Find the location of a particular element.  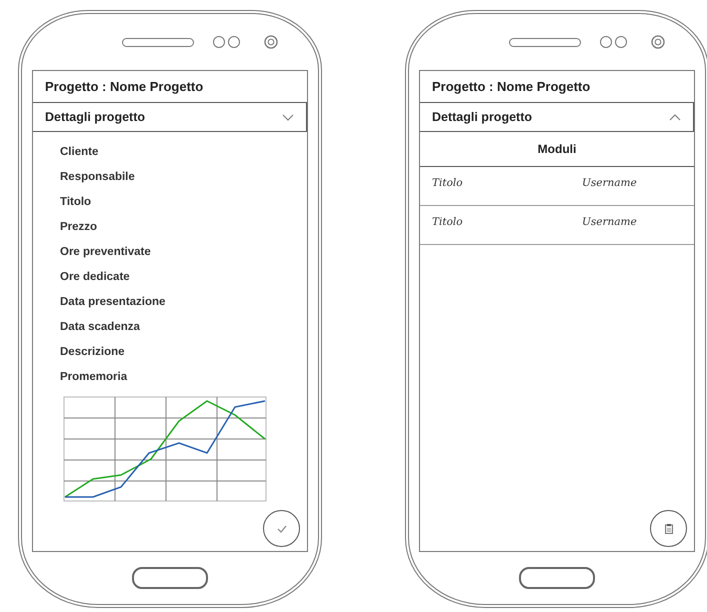

check-icon is located at coordinates (281, 528).